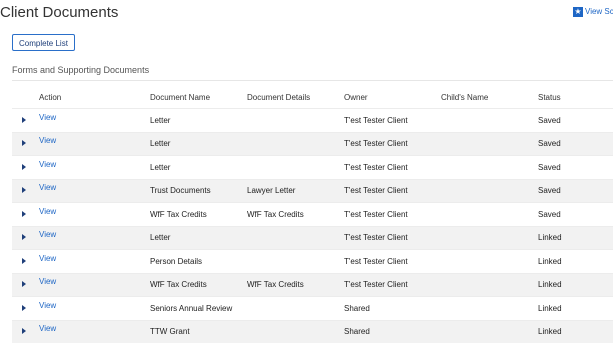 This screenshot has height=346, width=613. I want to click on document-details-cell: Lawyer Letter, so click(271, 191).